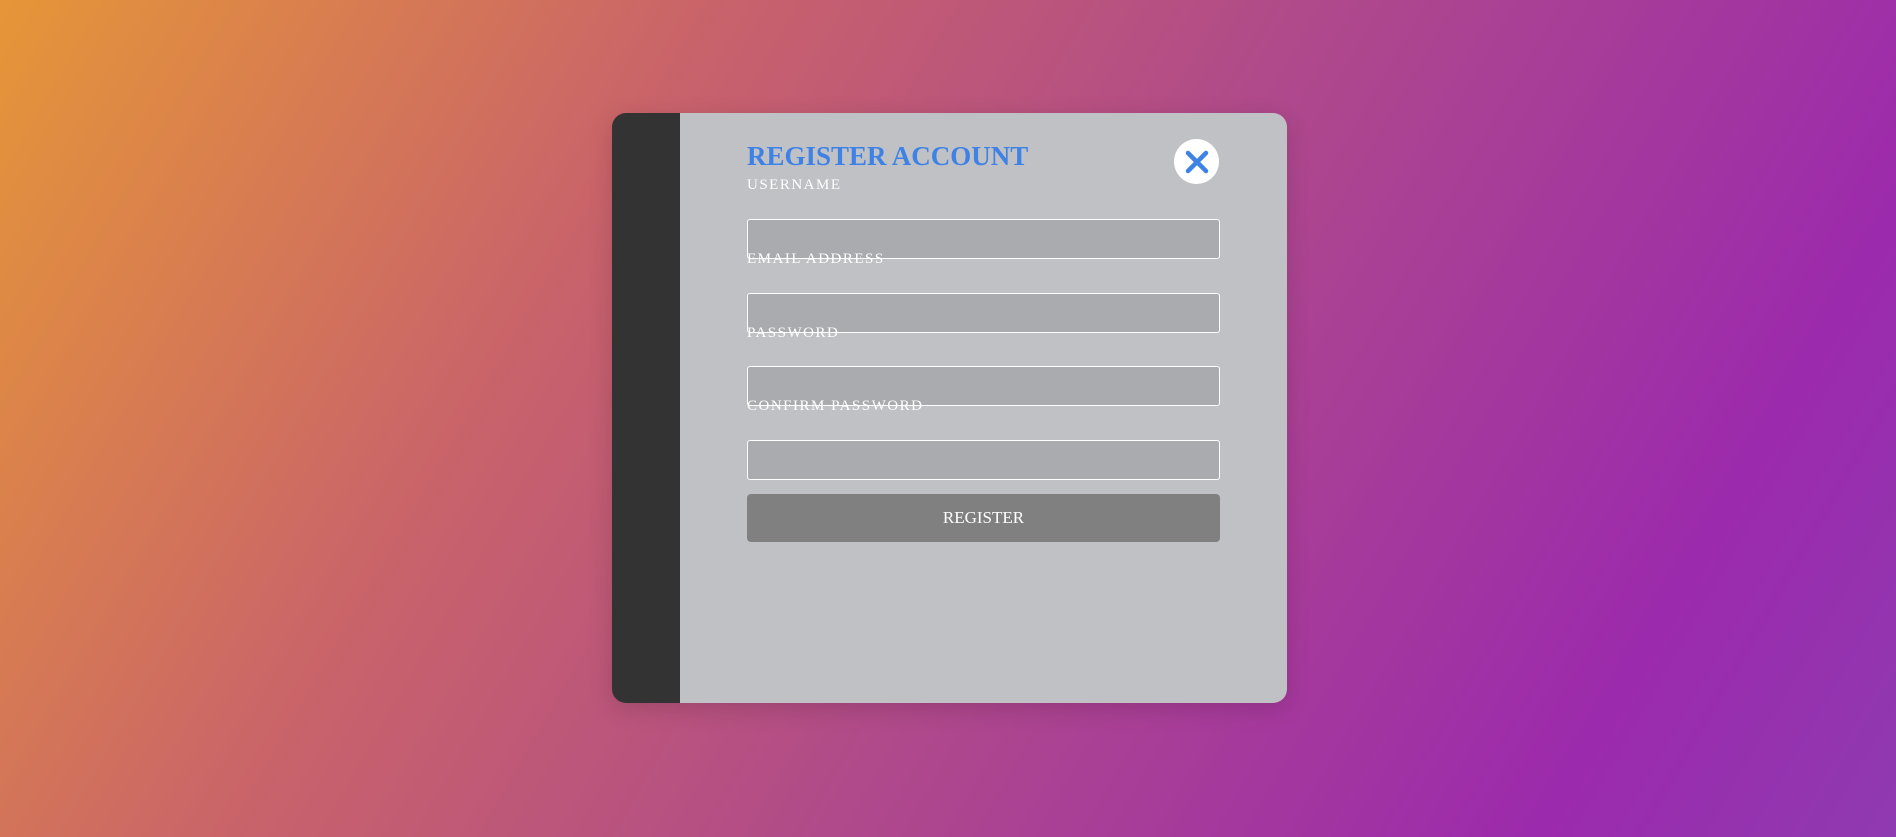  What do you see at coordinates (888, 156) in the screenshot?
I see `form-title: REGISTER ACCOUNT` at bounding box center [888, 156].